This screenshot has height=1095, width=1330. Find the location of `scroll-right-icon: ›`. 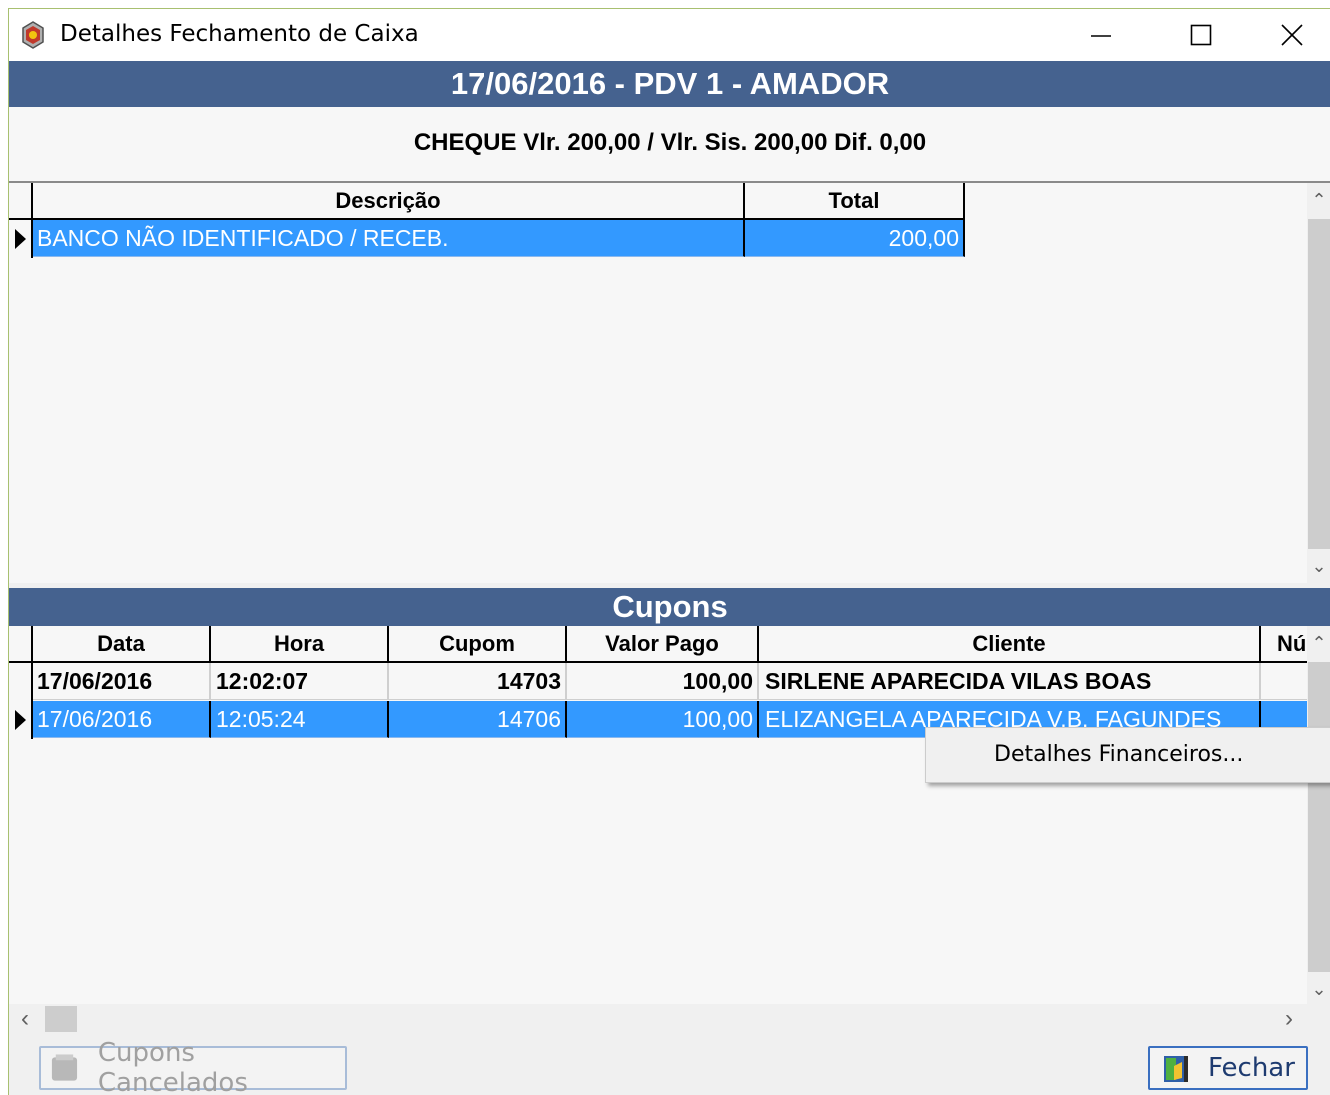

scroll-right-icon: › is located at coordinates (1289, 1018).